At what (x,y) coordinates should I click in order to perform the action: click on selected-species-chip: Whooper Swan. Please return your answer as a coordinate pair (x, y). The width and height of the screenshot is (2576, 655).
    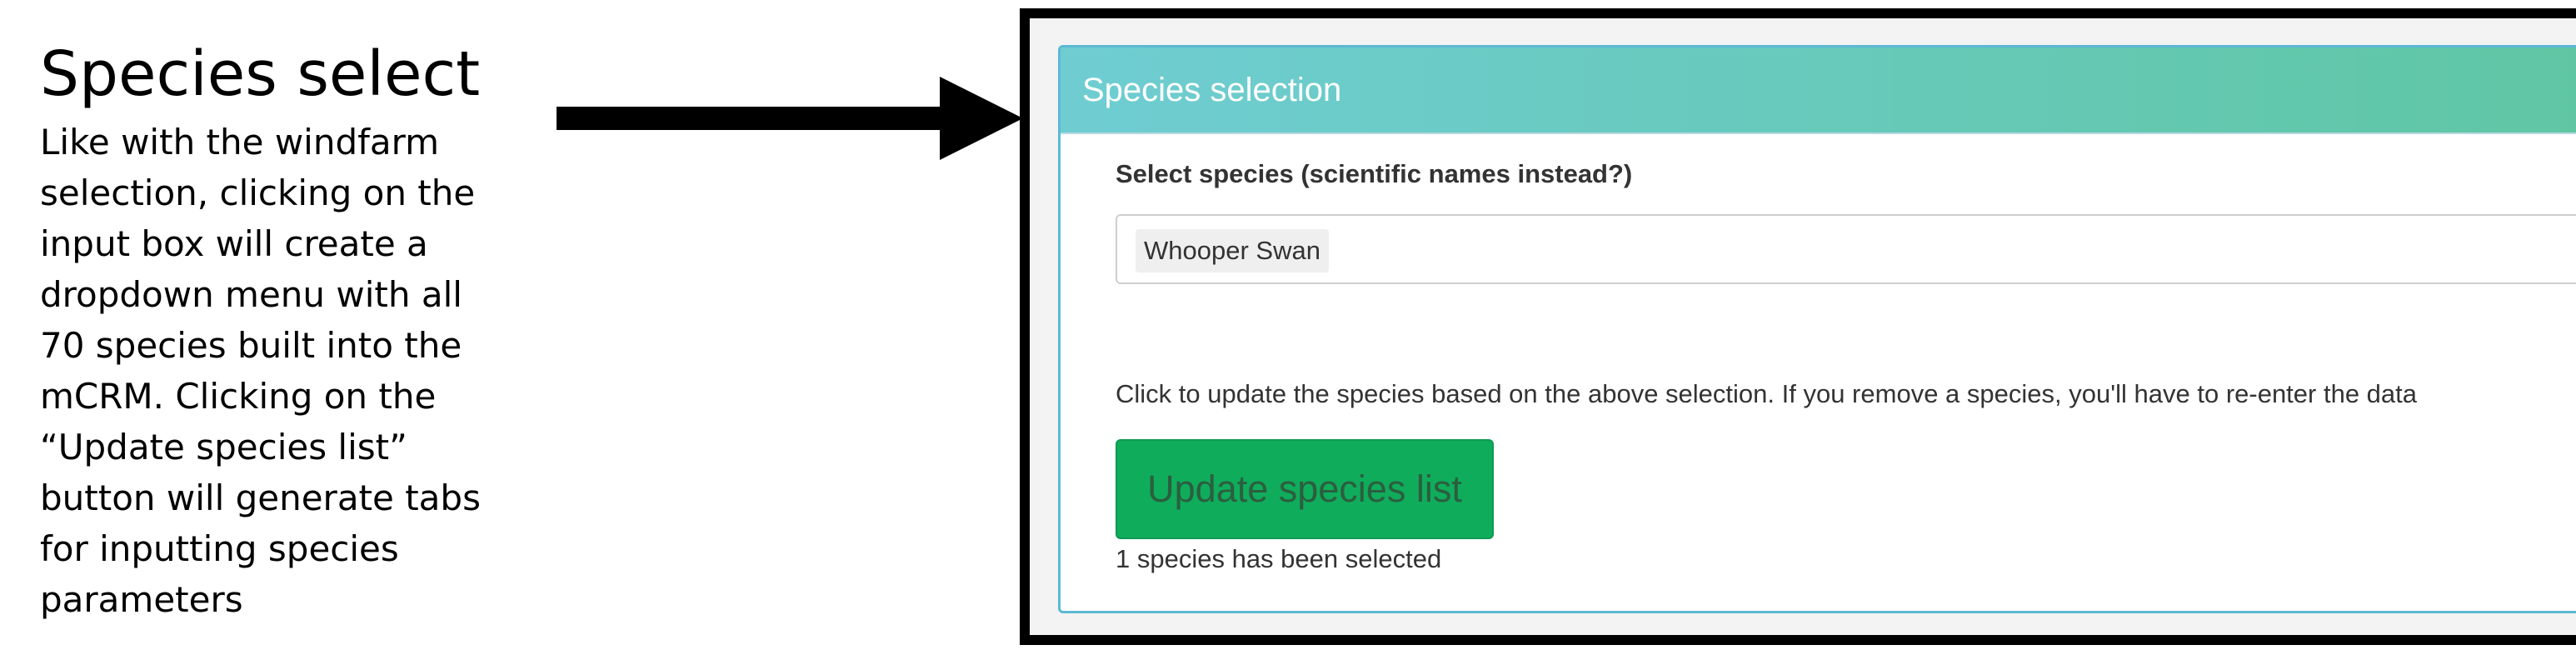
    Looking at the image, I should click on (1232, 250).